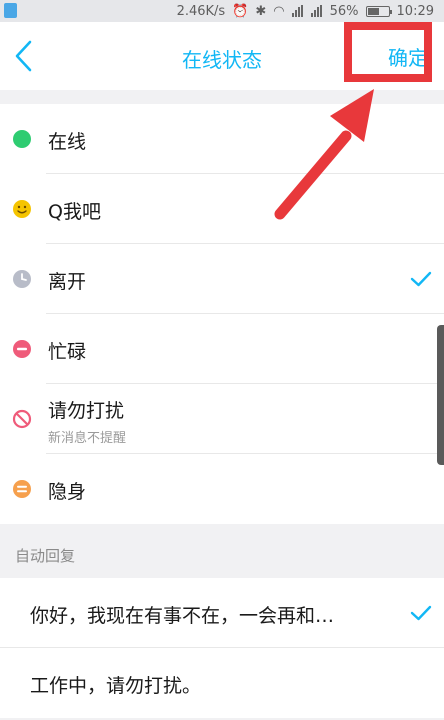  Describe the element at coordinates (116, 686) in the screenshot. I see `auto-reply-text: 工作中，请勿打扰。` at that location.